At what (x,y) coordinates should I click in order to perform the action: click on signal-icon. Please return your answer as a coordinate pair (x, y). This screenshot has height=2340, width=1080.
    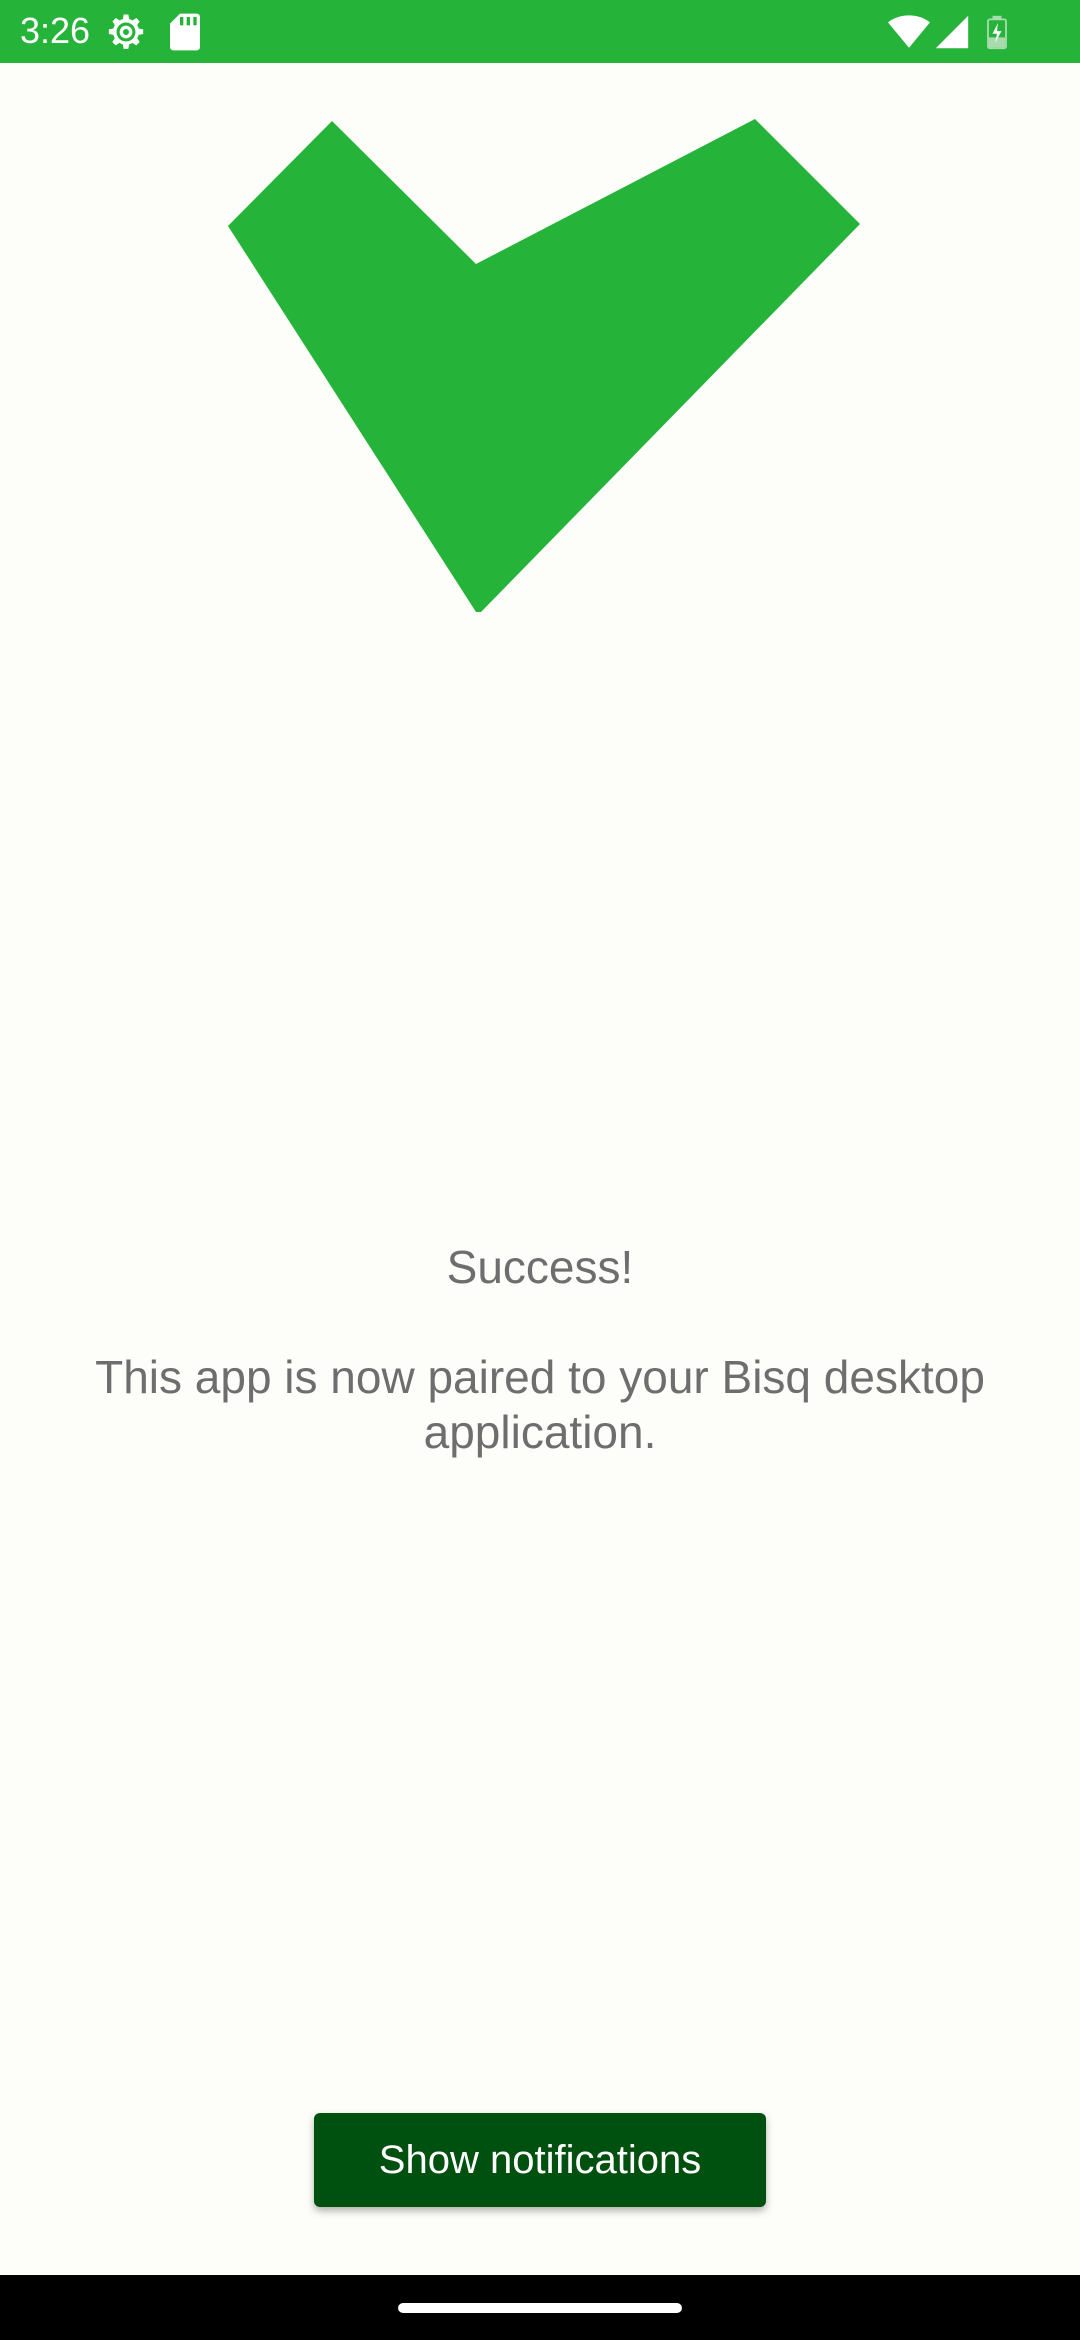
    Looking at the image, I should click on (952, 34).